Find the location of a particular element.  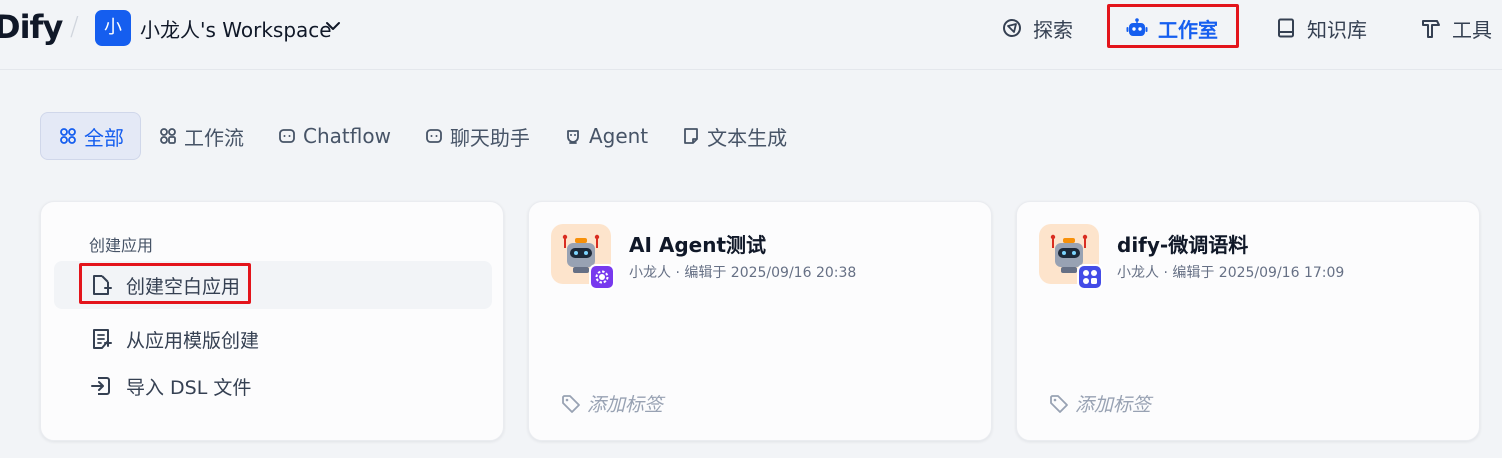

create-blank-app-button: 创建空白应用 is located at coordinates (273, 285).